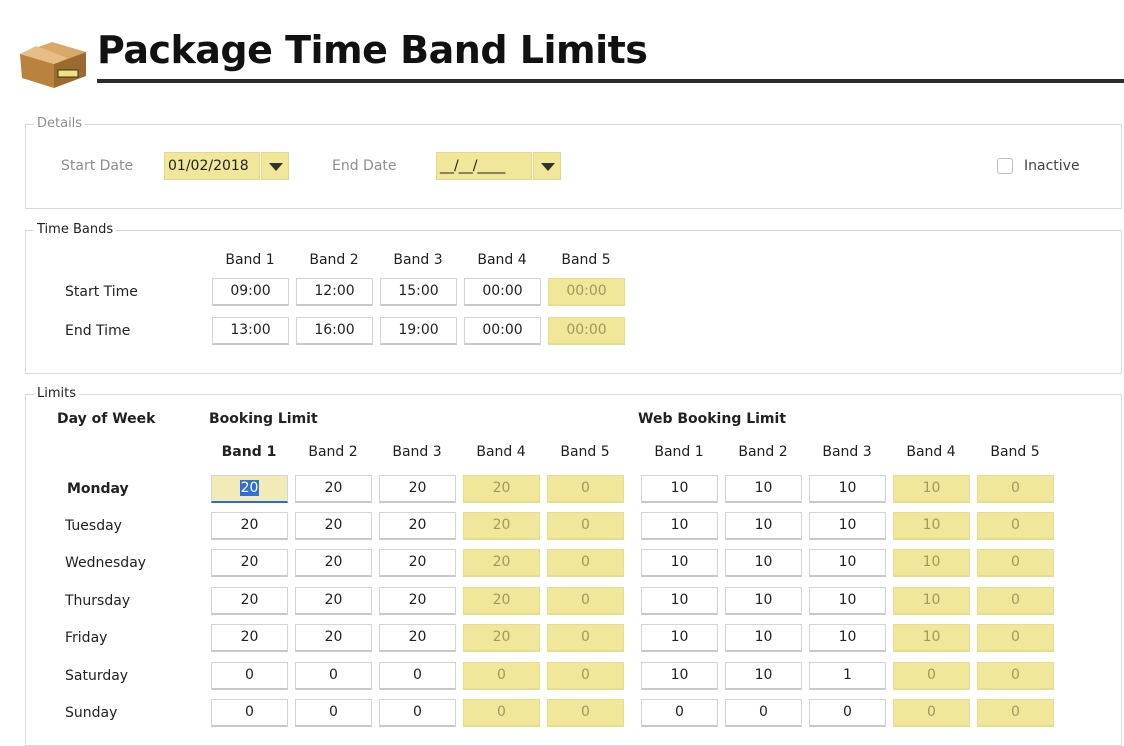 The height and width of the screenshot is (746, 1124). I want to click on web-booking-limit-thursday-band-2-field: 10, so click(763, 601).